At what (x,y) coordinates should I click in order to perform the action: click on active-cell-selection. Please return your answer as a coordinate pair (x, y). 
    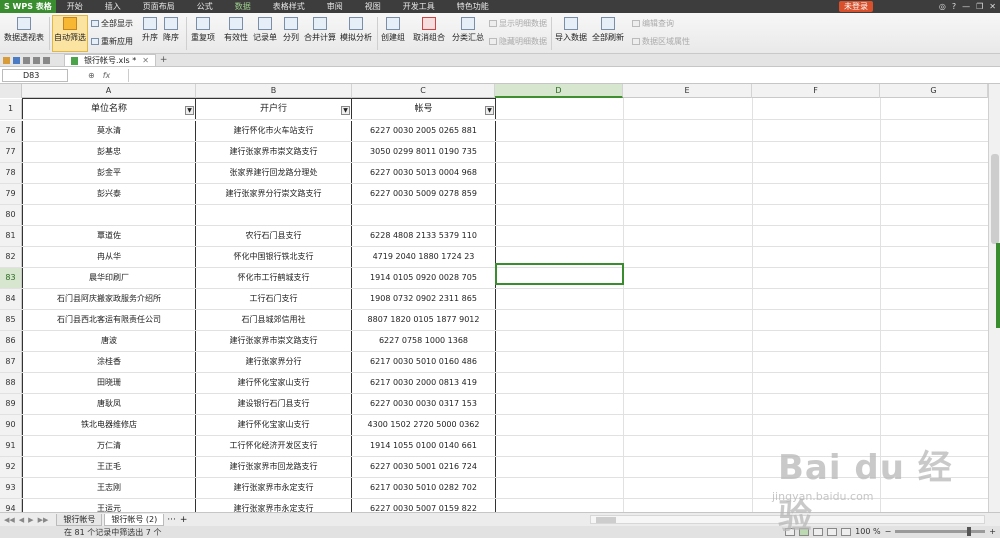
    Looking at the image, I should click on (559, 274).